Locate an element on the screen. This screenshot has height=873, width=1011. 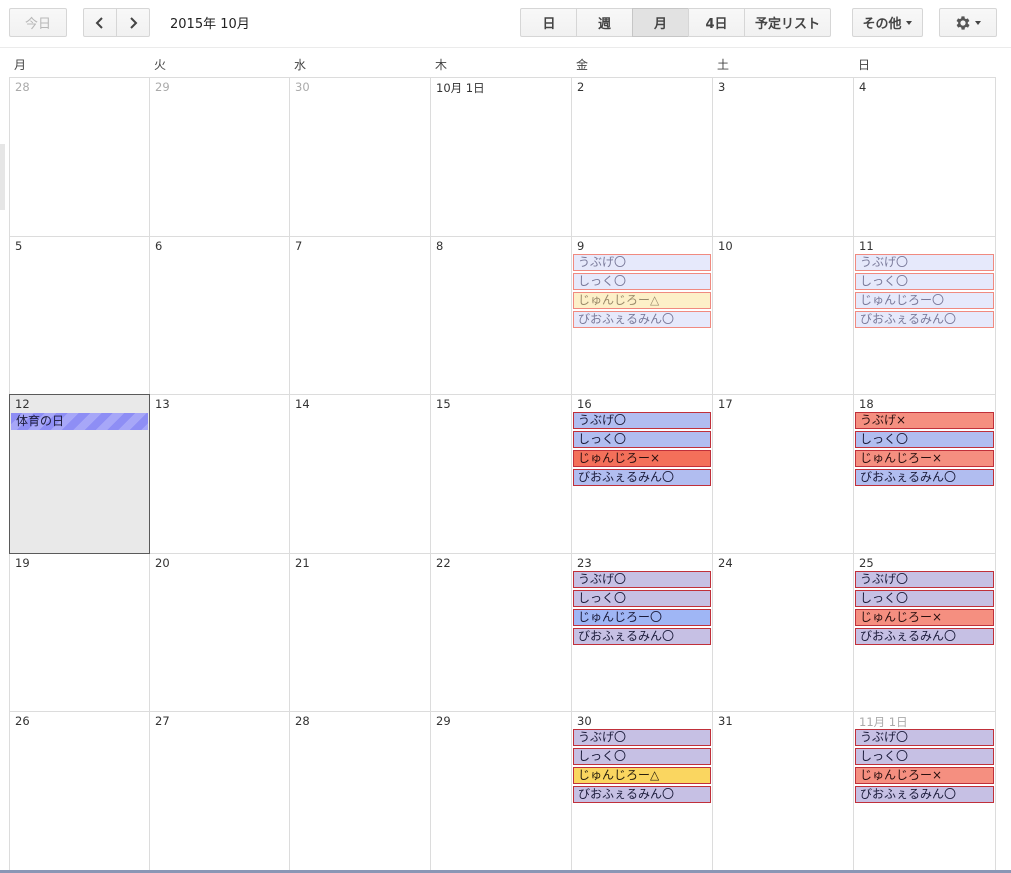
day-cell: 4 is located at coordinates (925, 157).